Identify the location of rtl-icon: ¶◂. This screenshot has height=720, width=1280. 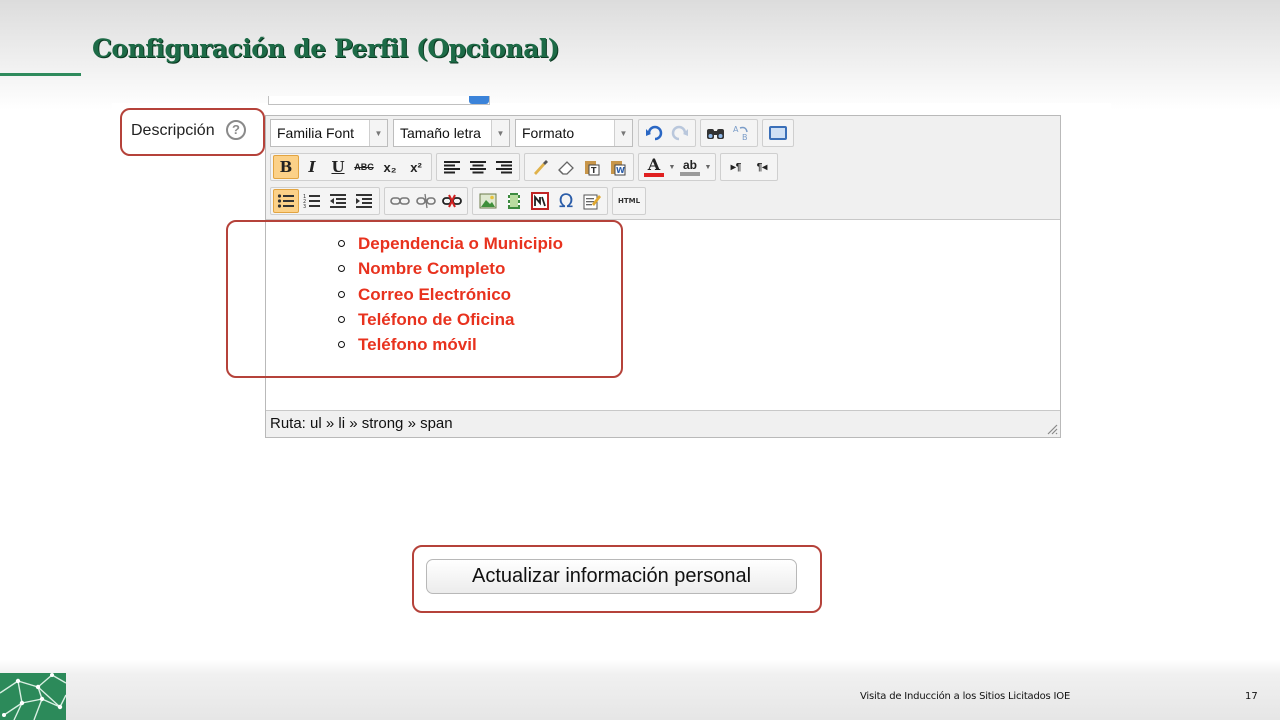
(762, 167).